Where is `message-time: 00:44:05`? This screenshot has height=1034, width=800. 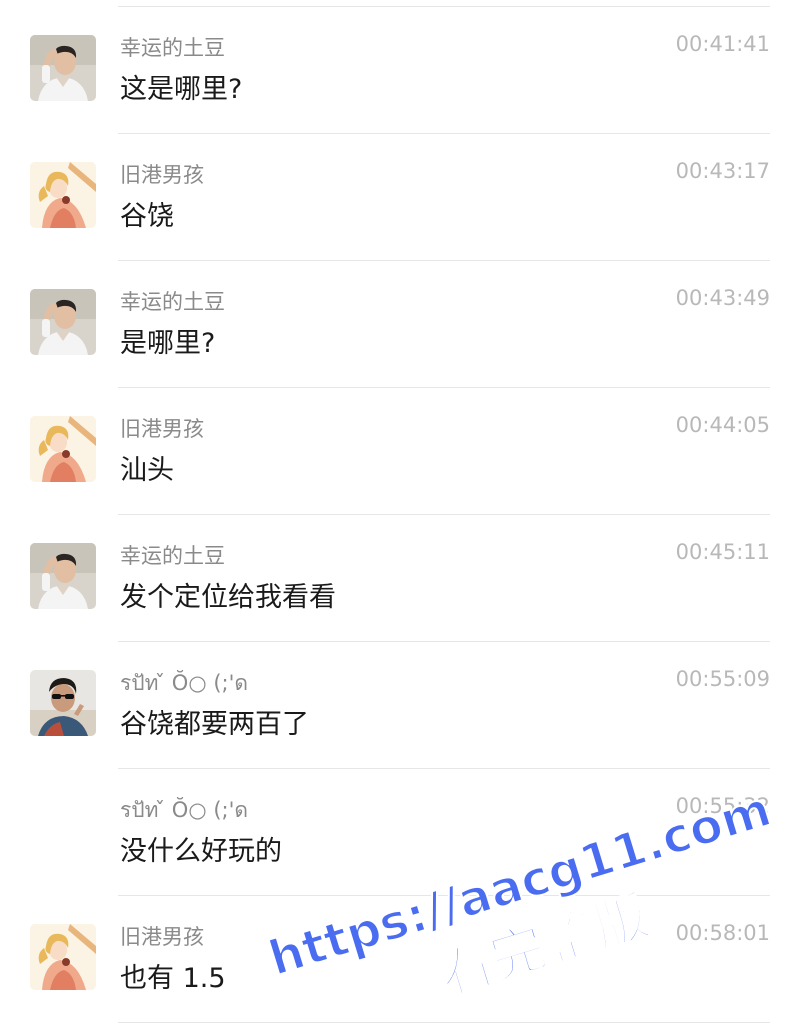
message-time: 00:44:05 is located at coordinates (722, 425).